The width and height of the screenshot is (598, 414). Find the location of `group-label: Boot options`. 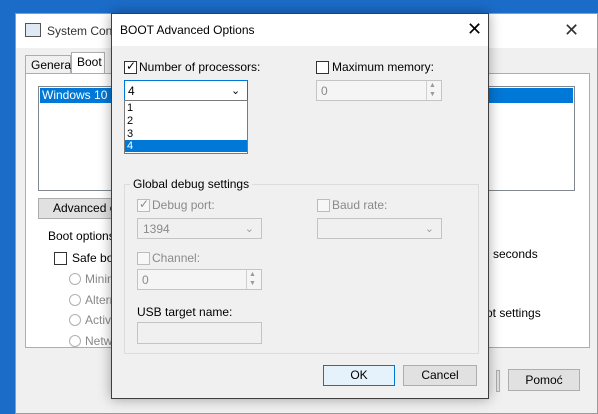

group-label: Boot options is located at coordinates (81, 236).